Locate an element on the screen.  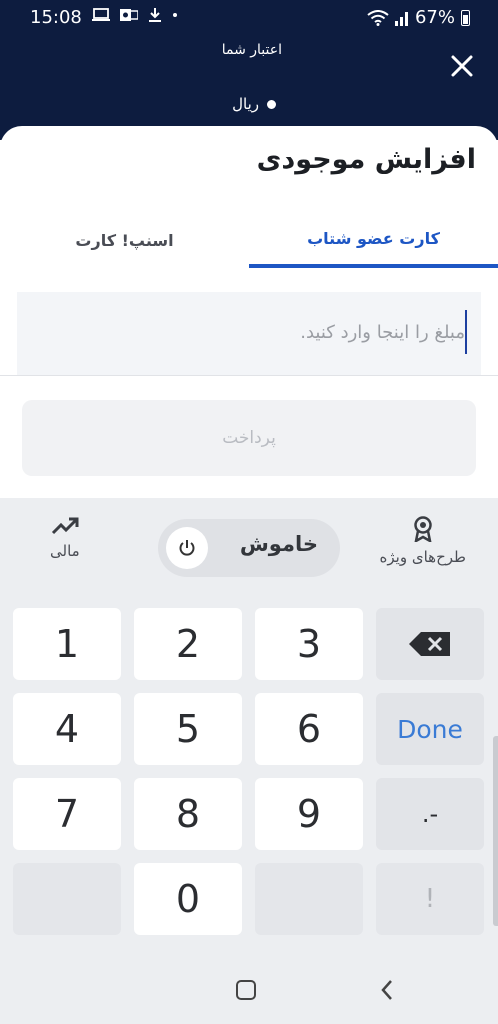
toggle-knob is located at coordinates (187, 548).